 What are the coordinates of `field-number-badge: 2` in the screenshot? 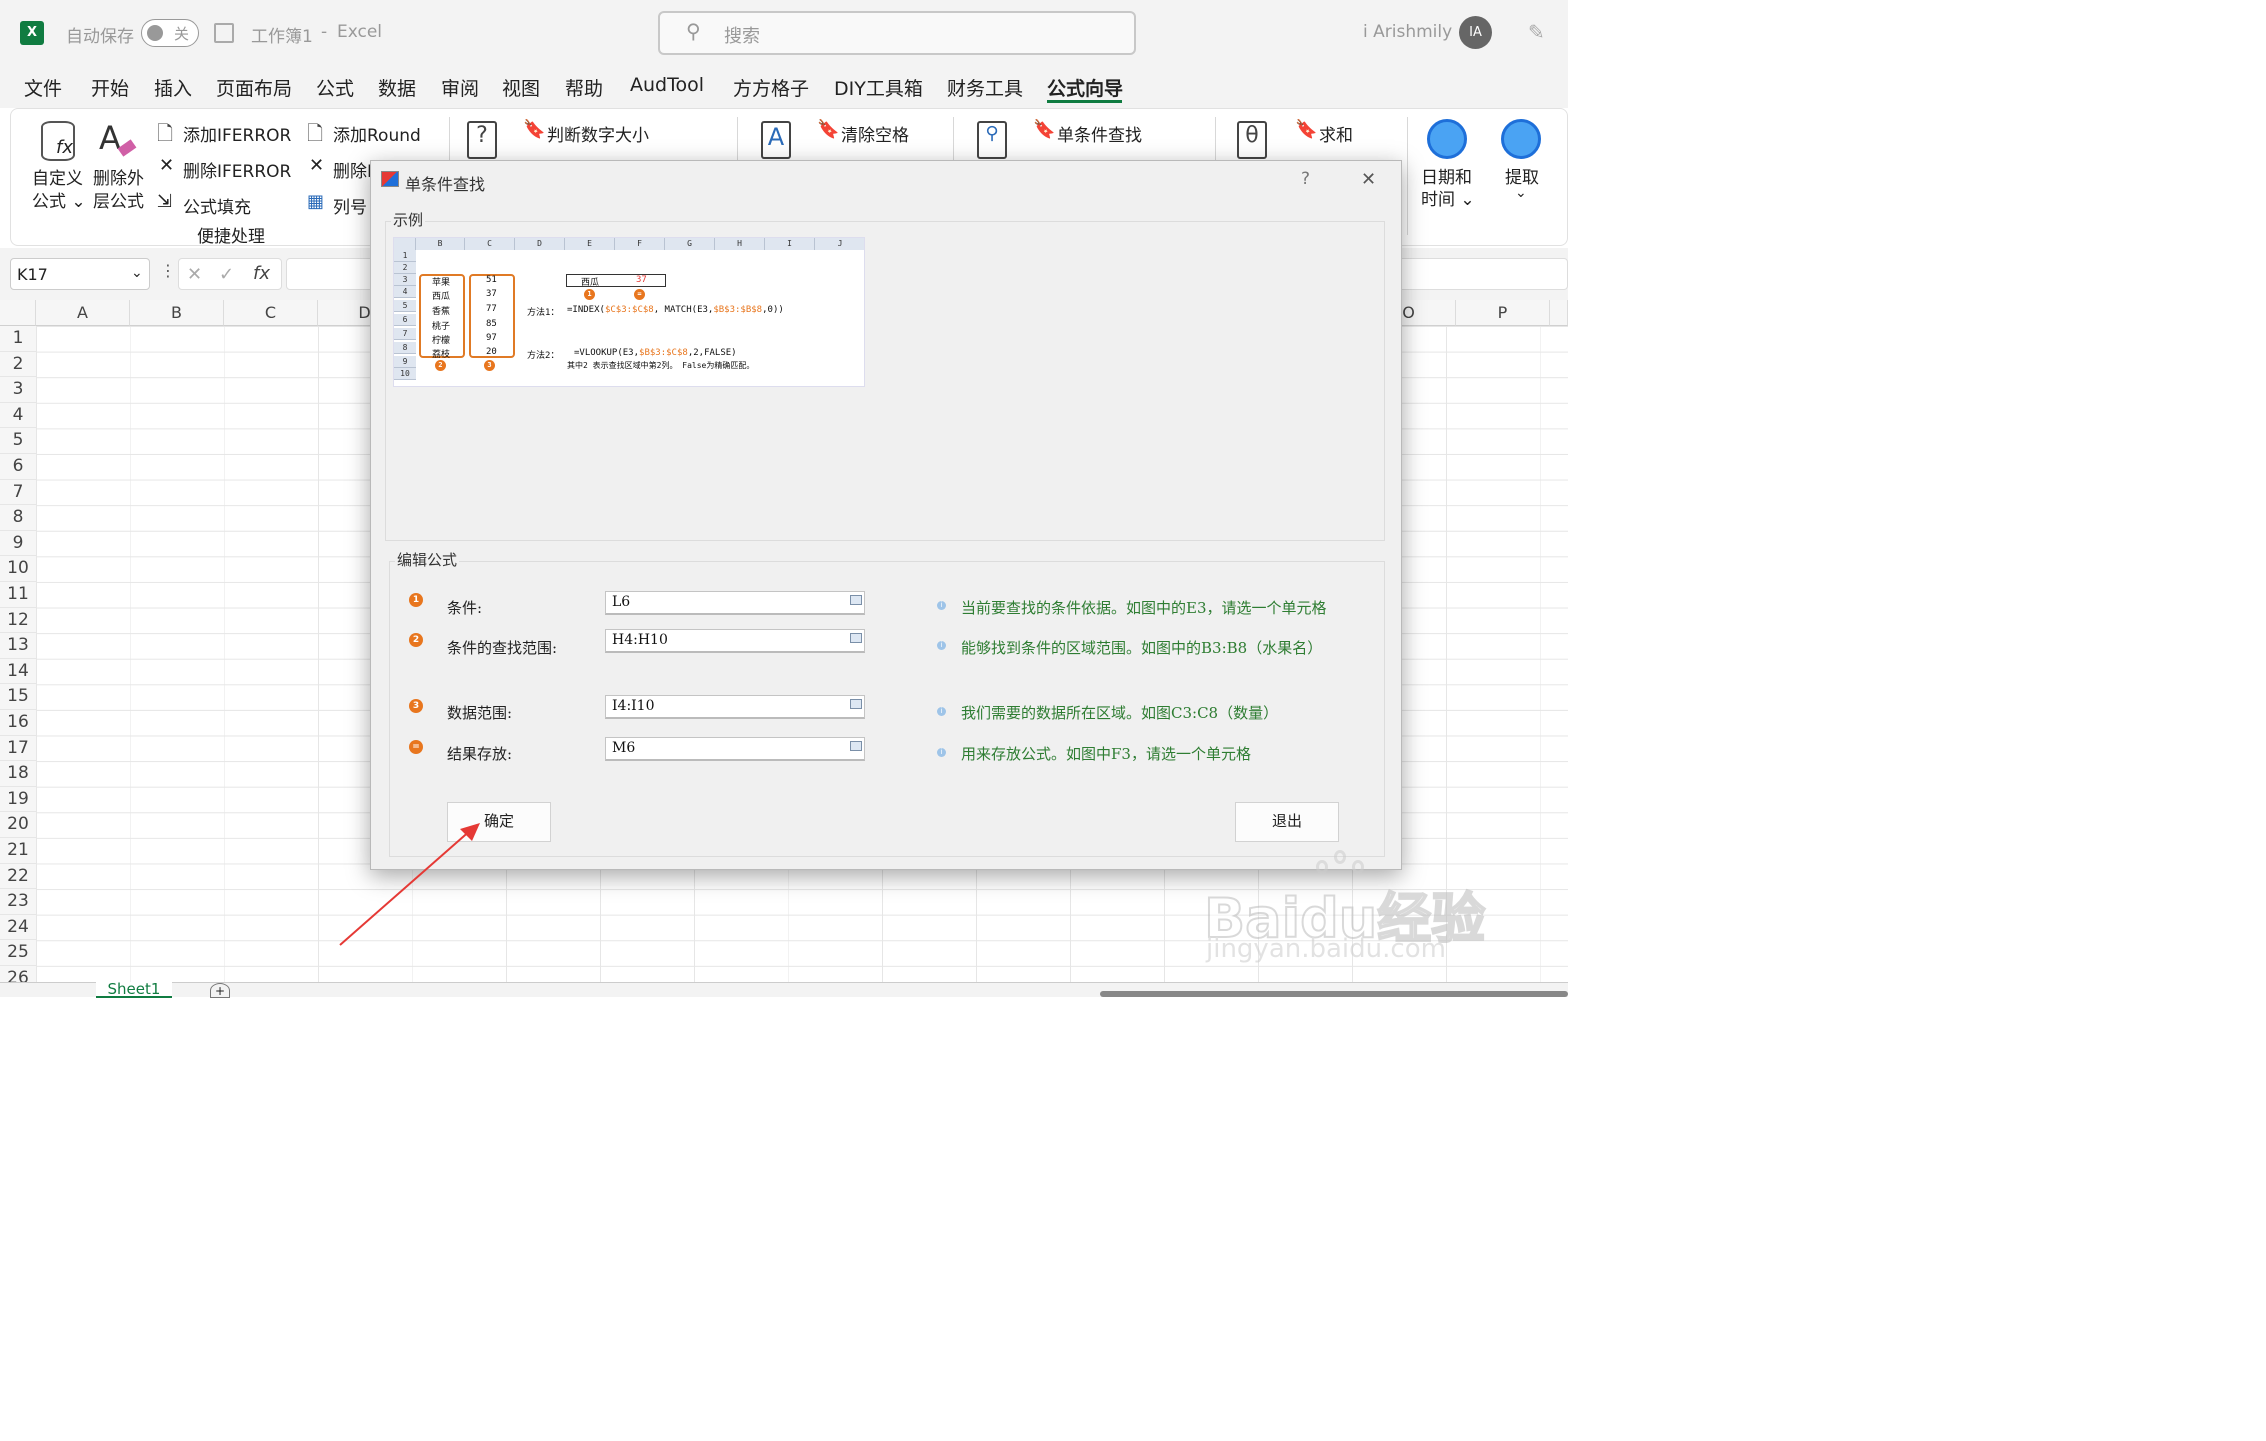 It's located at (416, 640).